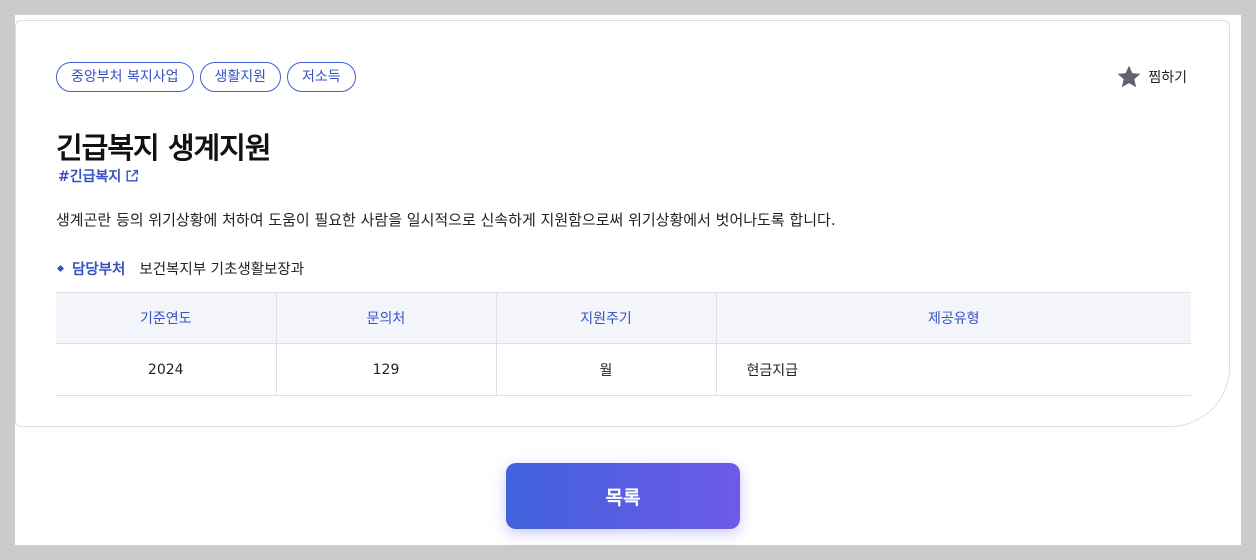 This screenshot has height=560, width=1256. I want to click on favorite-button: 찜하기, so click(1151, 77).